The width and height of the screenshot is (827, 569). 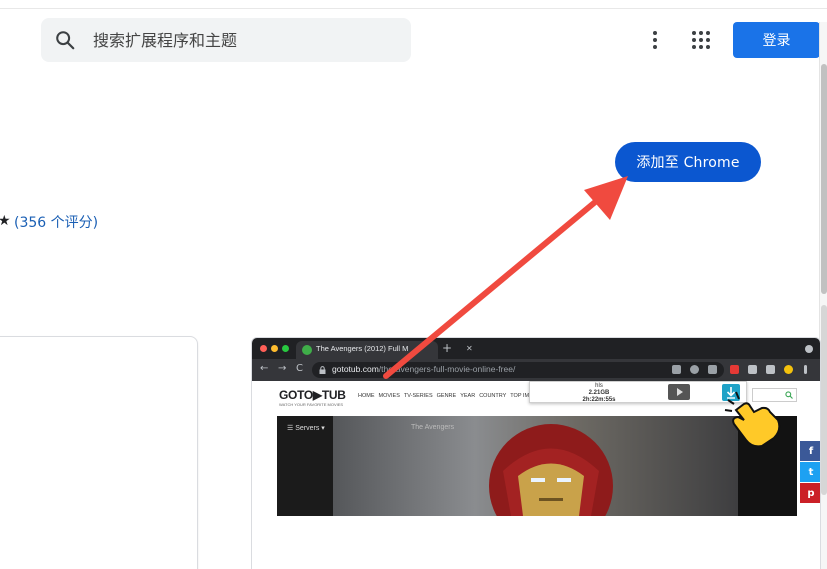 I want to click on search-input, so click(x=243, y=40).